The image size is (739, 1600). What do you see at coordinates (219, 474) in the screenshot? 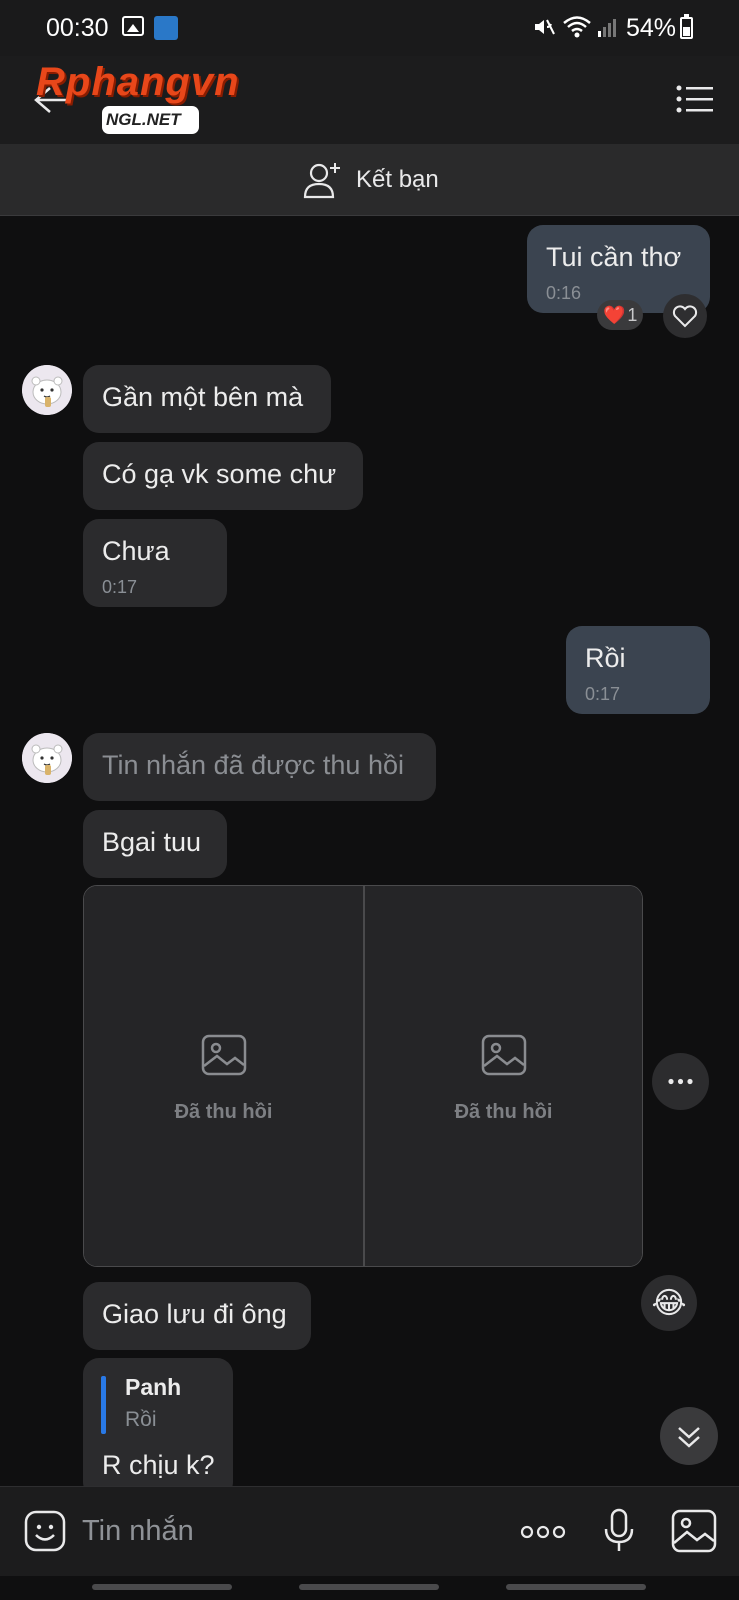
I see `message-text: Có gạ vk some chư` at bounding box center [219, 474].